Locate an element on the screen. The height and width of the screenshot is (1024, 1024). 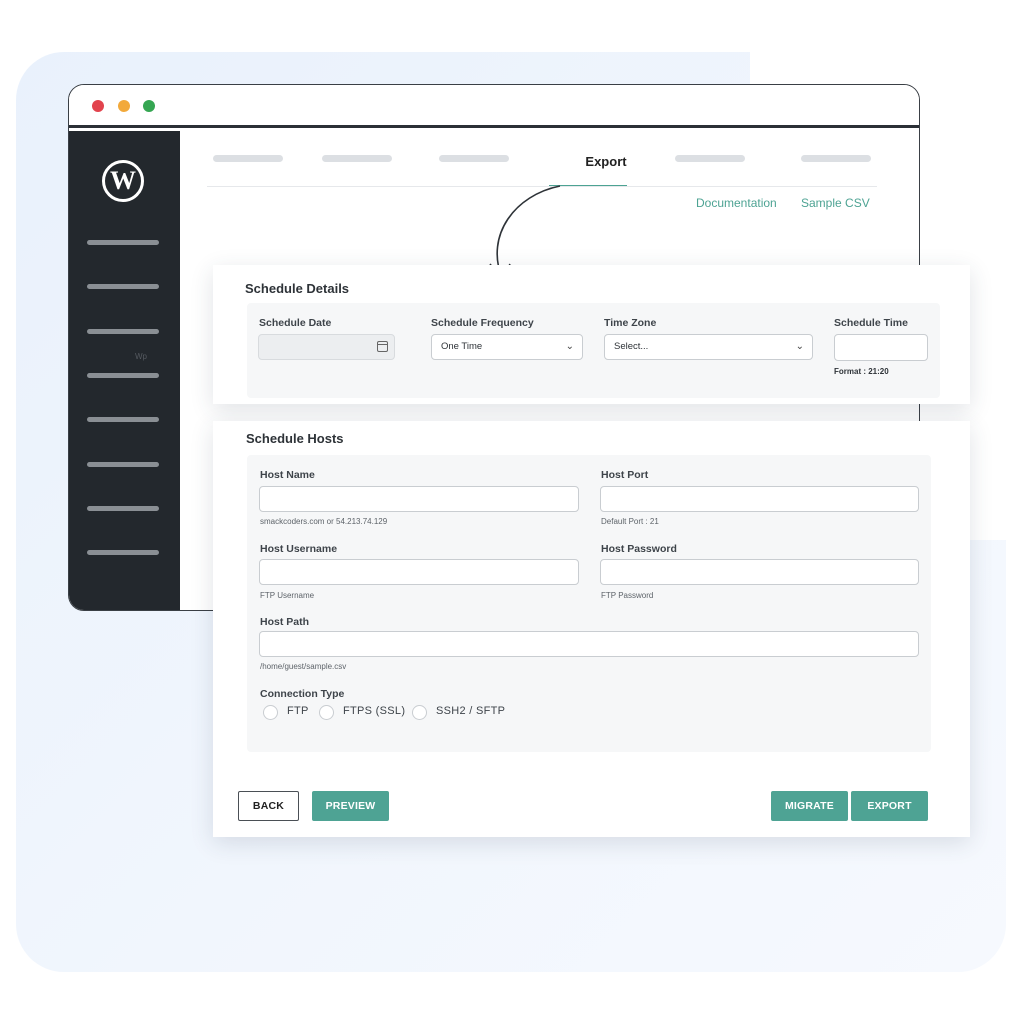
wordpress-logo-icon: W is located at coordinates (123, 181).